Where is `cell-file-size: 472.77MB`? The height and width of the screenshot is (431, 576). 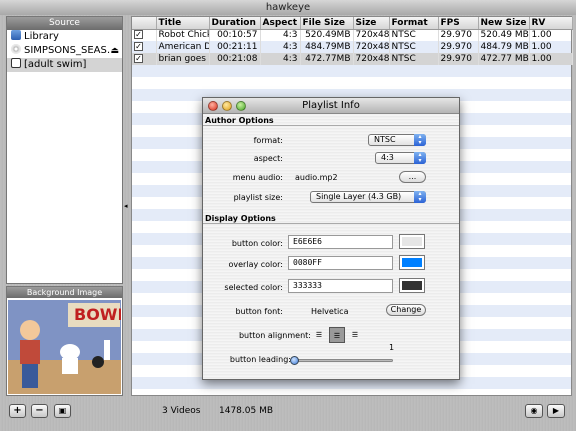
cell-file-size: 472.77MB is located at coordinates (327, 59).